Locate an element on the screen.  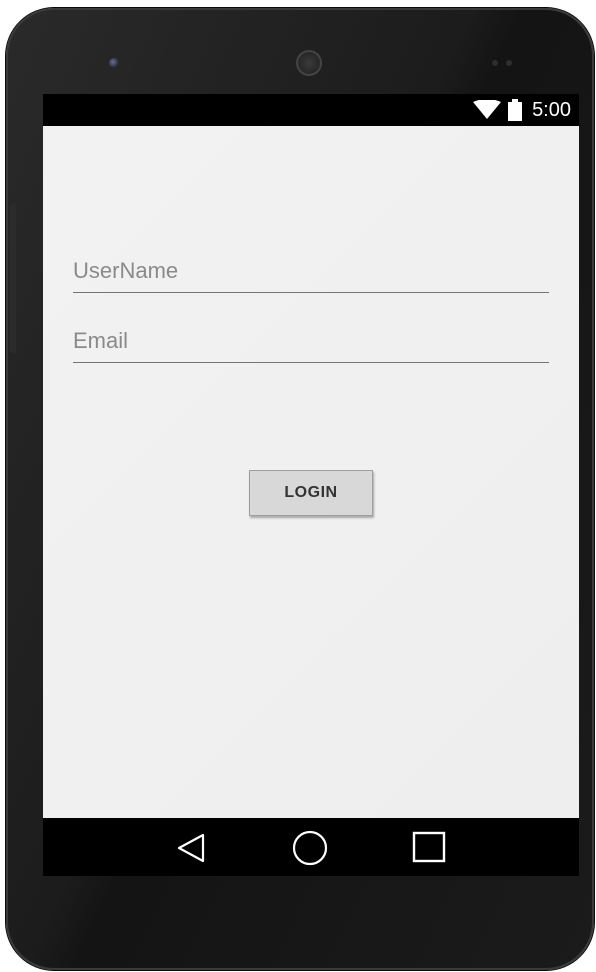
back-button is located at coordinates (191, 848).